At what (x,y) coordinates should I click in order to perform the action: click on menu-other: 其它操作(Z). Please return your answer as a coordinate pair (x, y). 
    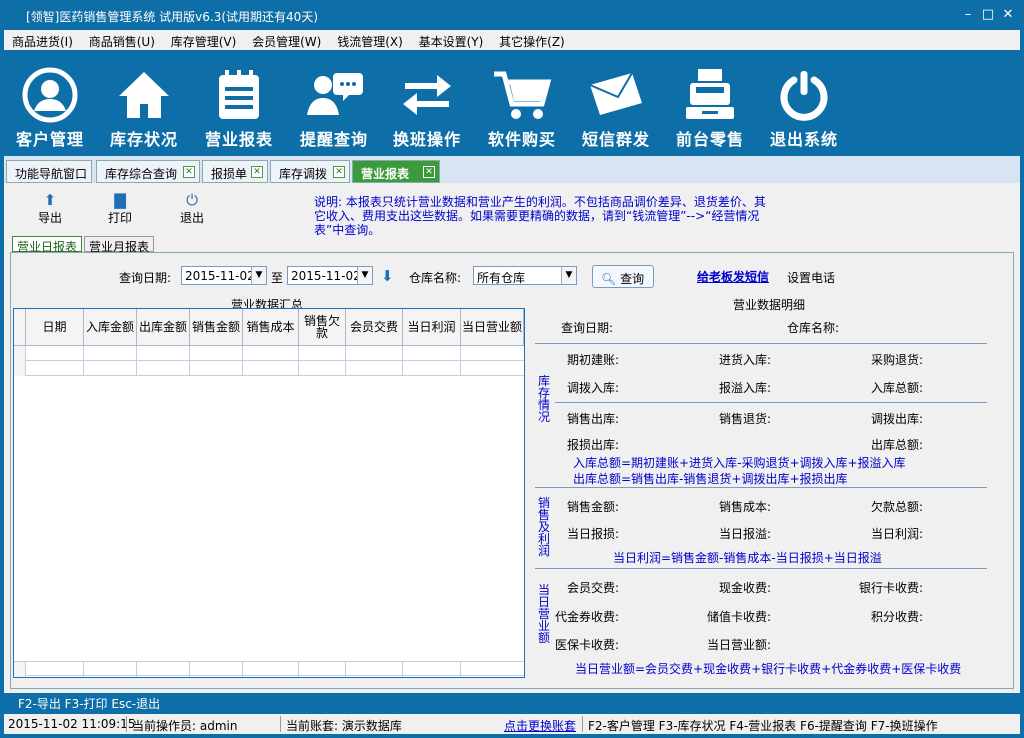
    Looking at the image, I should click on (530, 40).